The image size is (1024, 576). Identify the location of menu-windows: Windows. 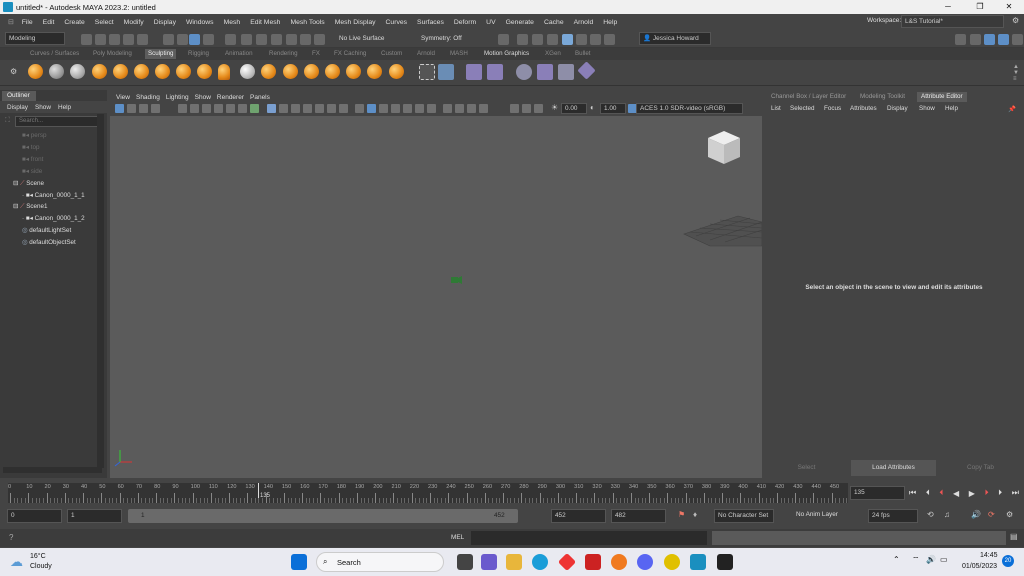
(200, 22).